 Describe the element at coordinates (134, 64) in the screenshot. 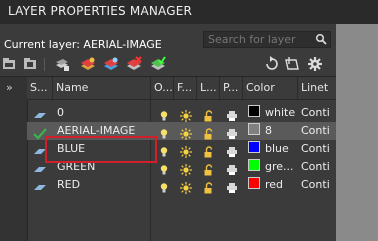

I see `delete-layer-icon` at that location.